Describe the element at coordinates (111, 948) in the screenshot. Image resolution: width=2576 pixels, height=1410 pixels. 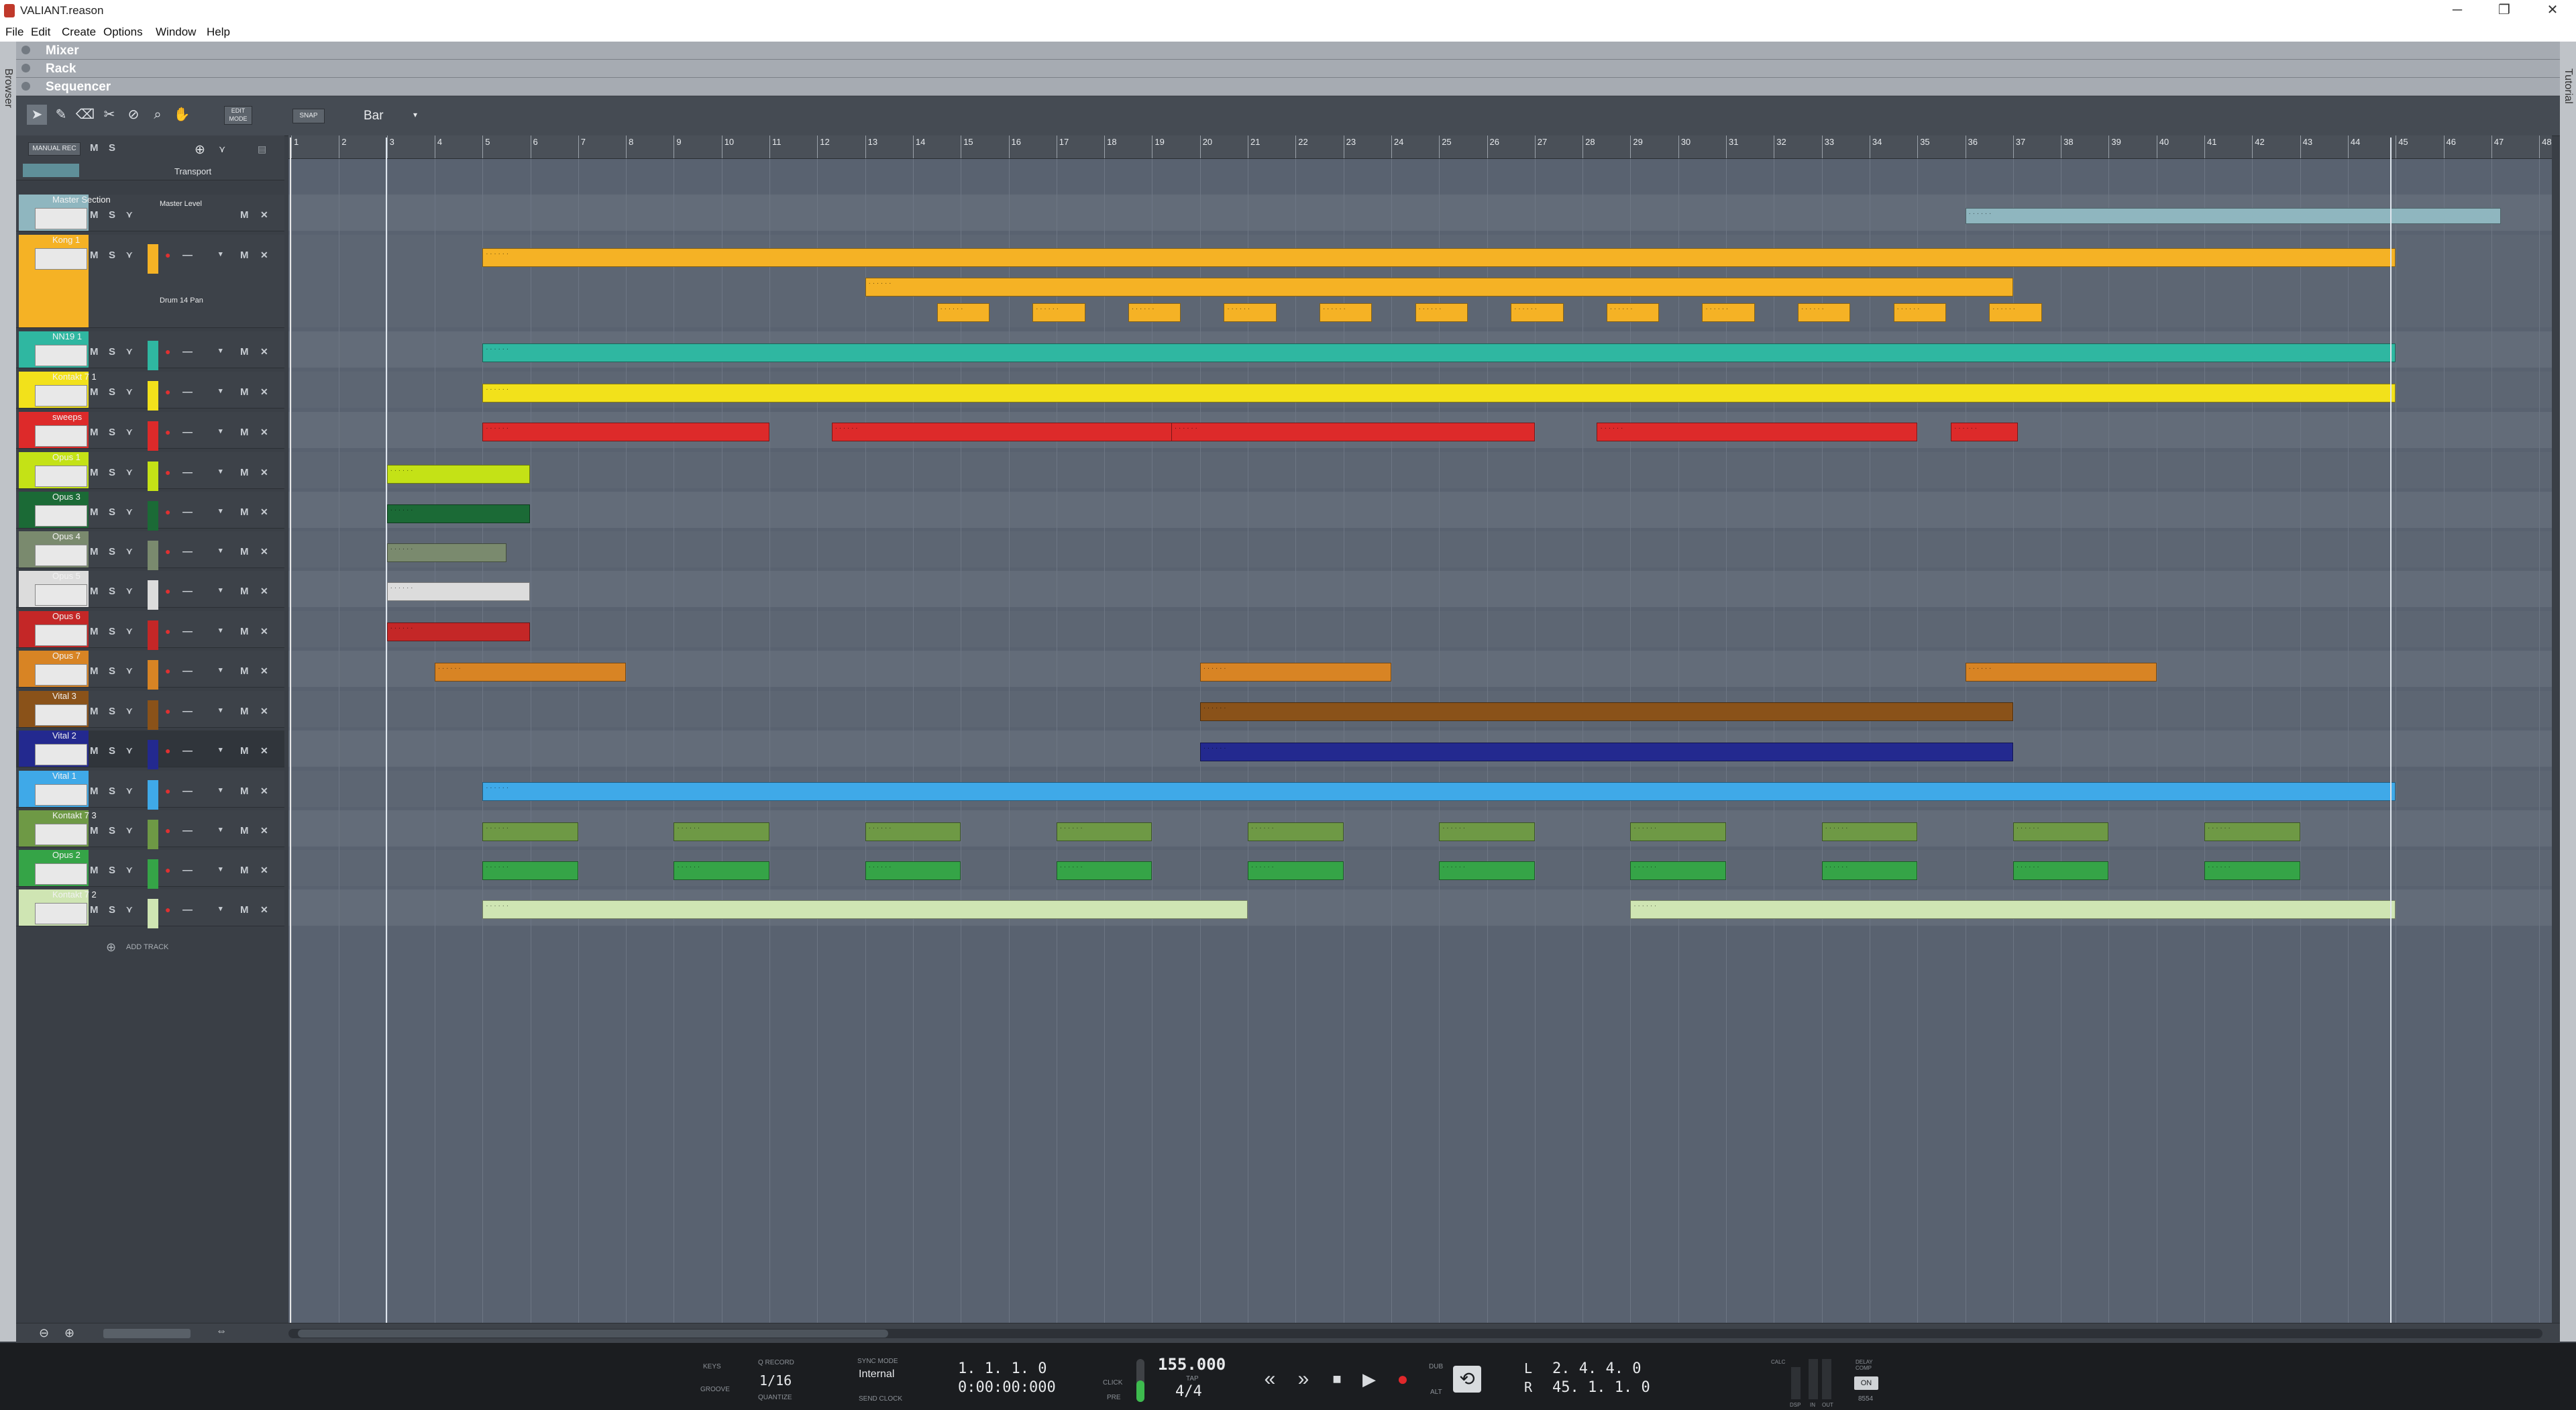
I see `add-track-icon: ⊕` at that location.